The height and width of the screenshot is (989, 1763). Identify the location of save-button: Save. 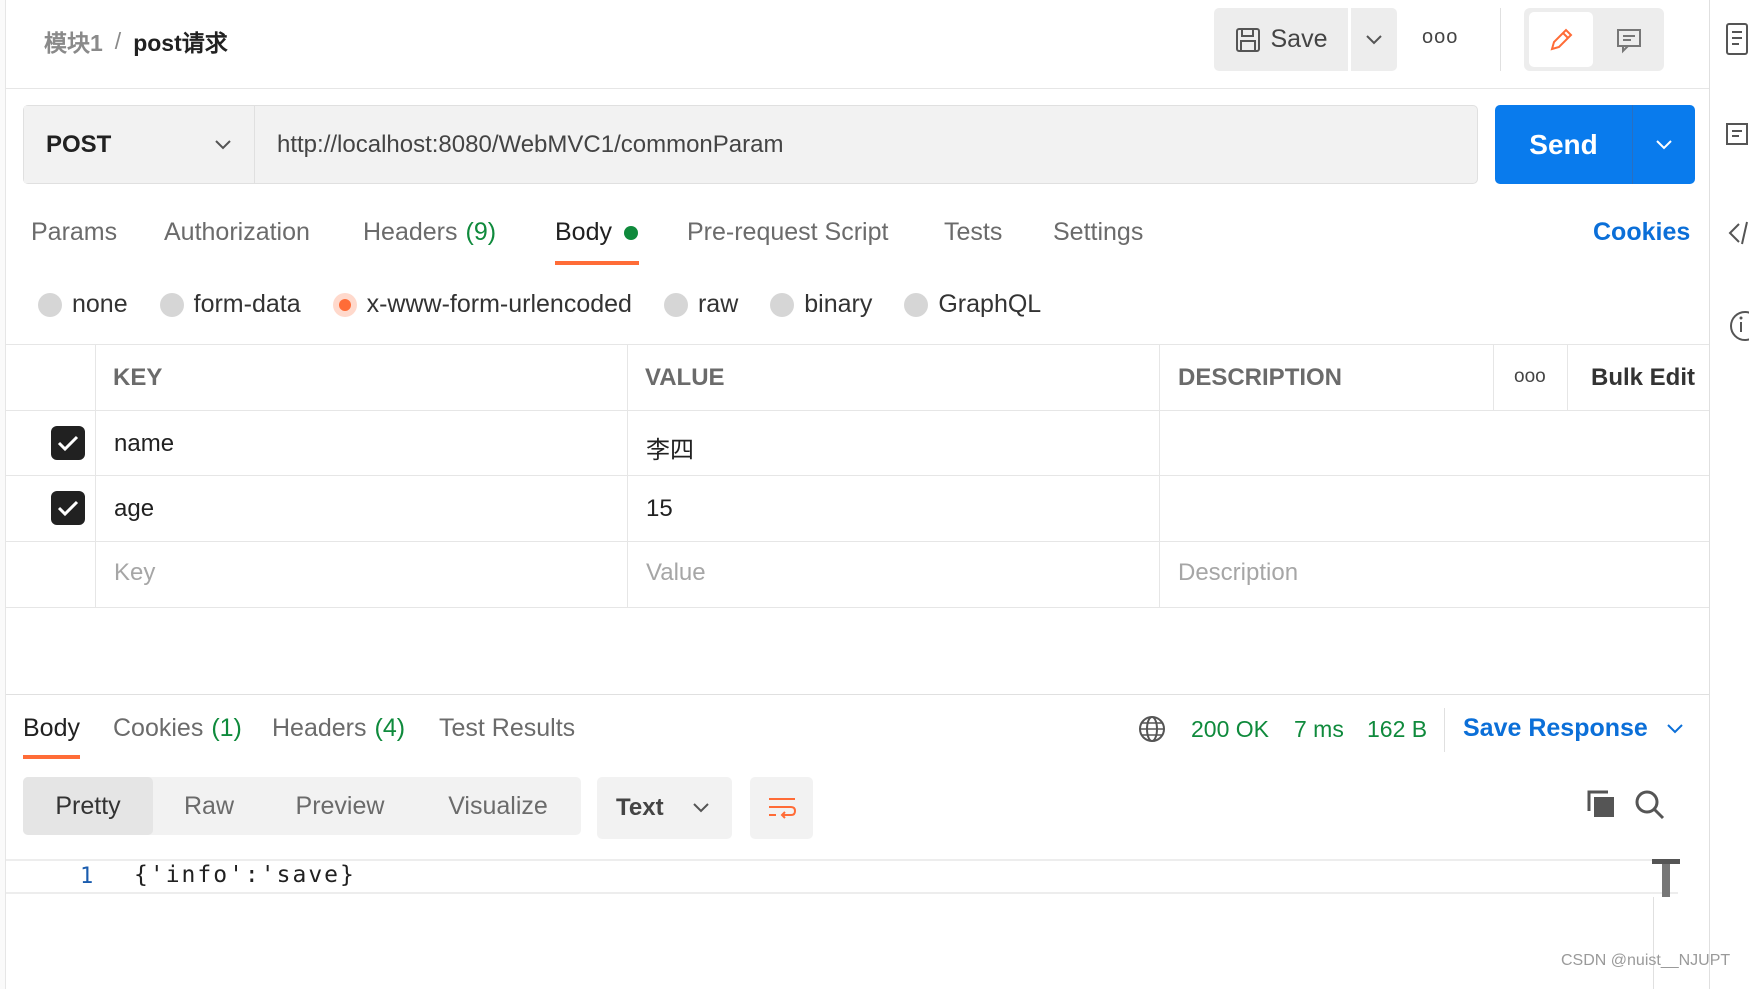
(1281, 39).